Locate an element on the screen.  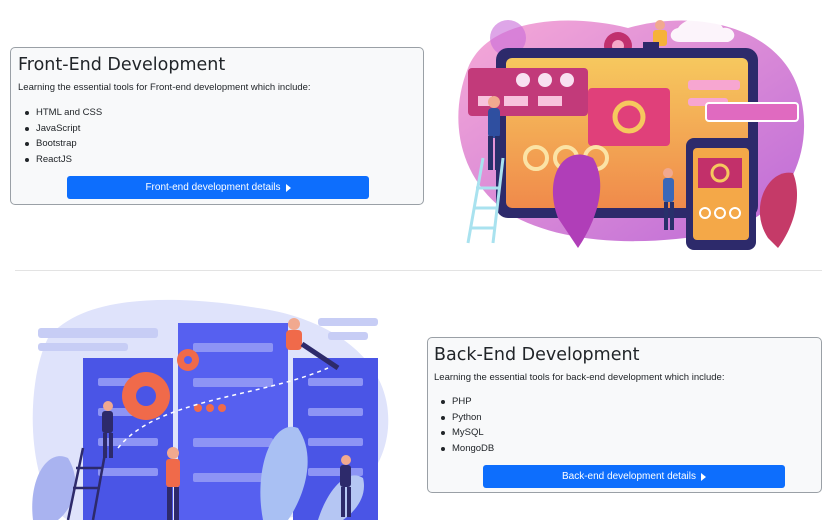
backend-tools-list: PHP Python MySQL MongoDB is located at coordinates (464, 425).